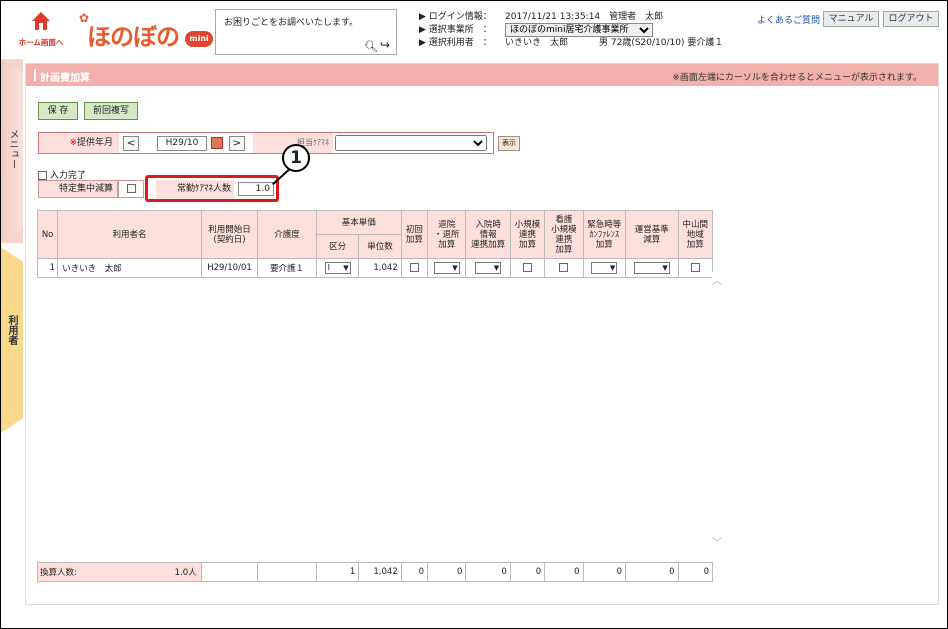  I want to click on chusan-checkbox, so click(695, 267).